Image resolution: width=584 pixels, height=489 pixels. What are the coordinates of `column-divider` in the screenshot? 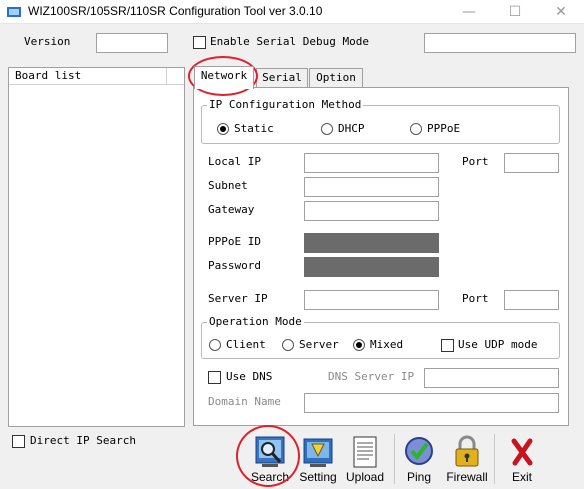 It's located at (166, 76).